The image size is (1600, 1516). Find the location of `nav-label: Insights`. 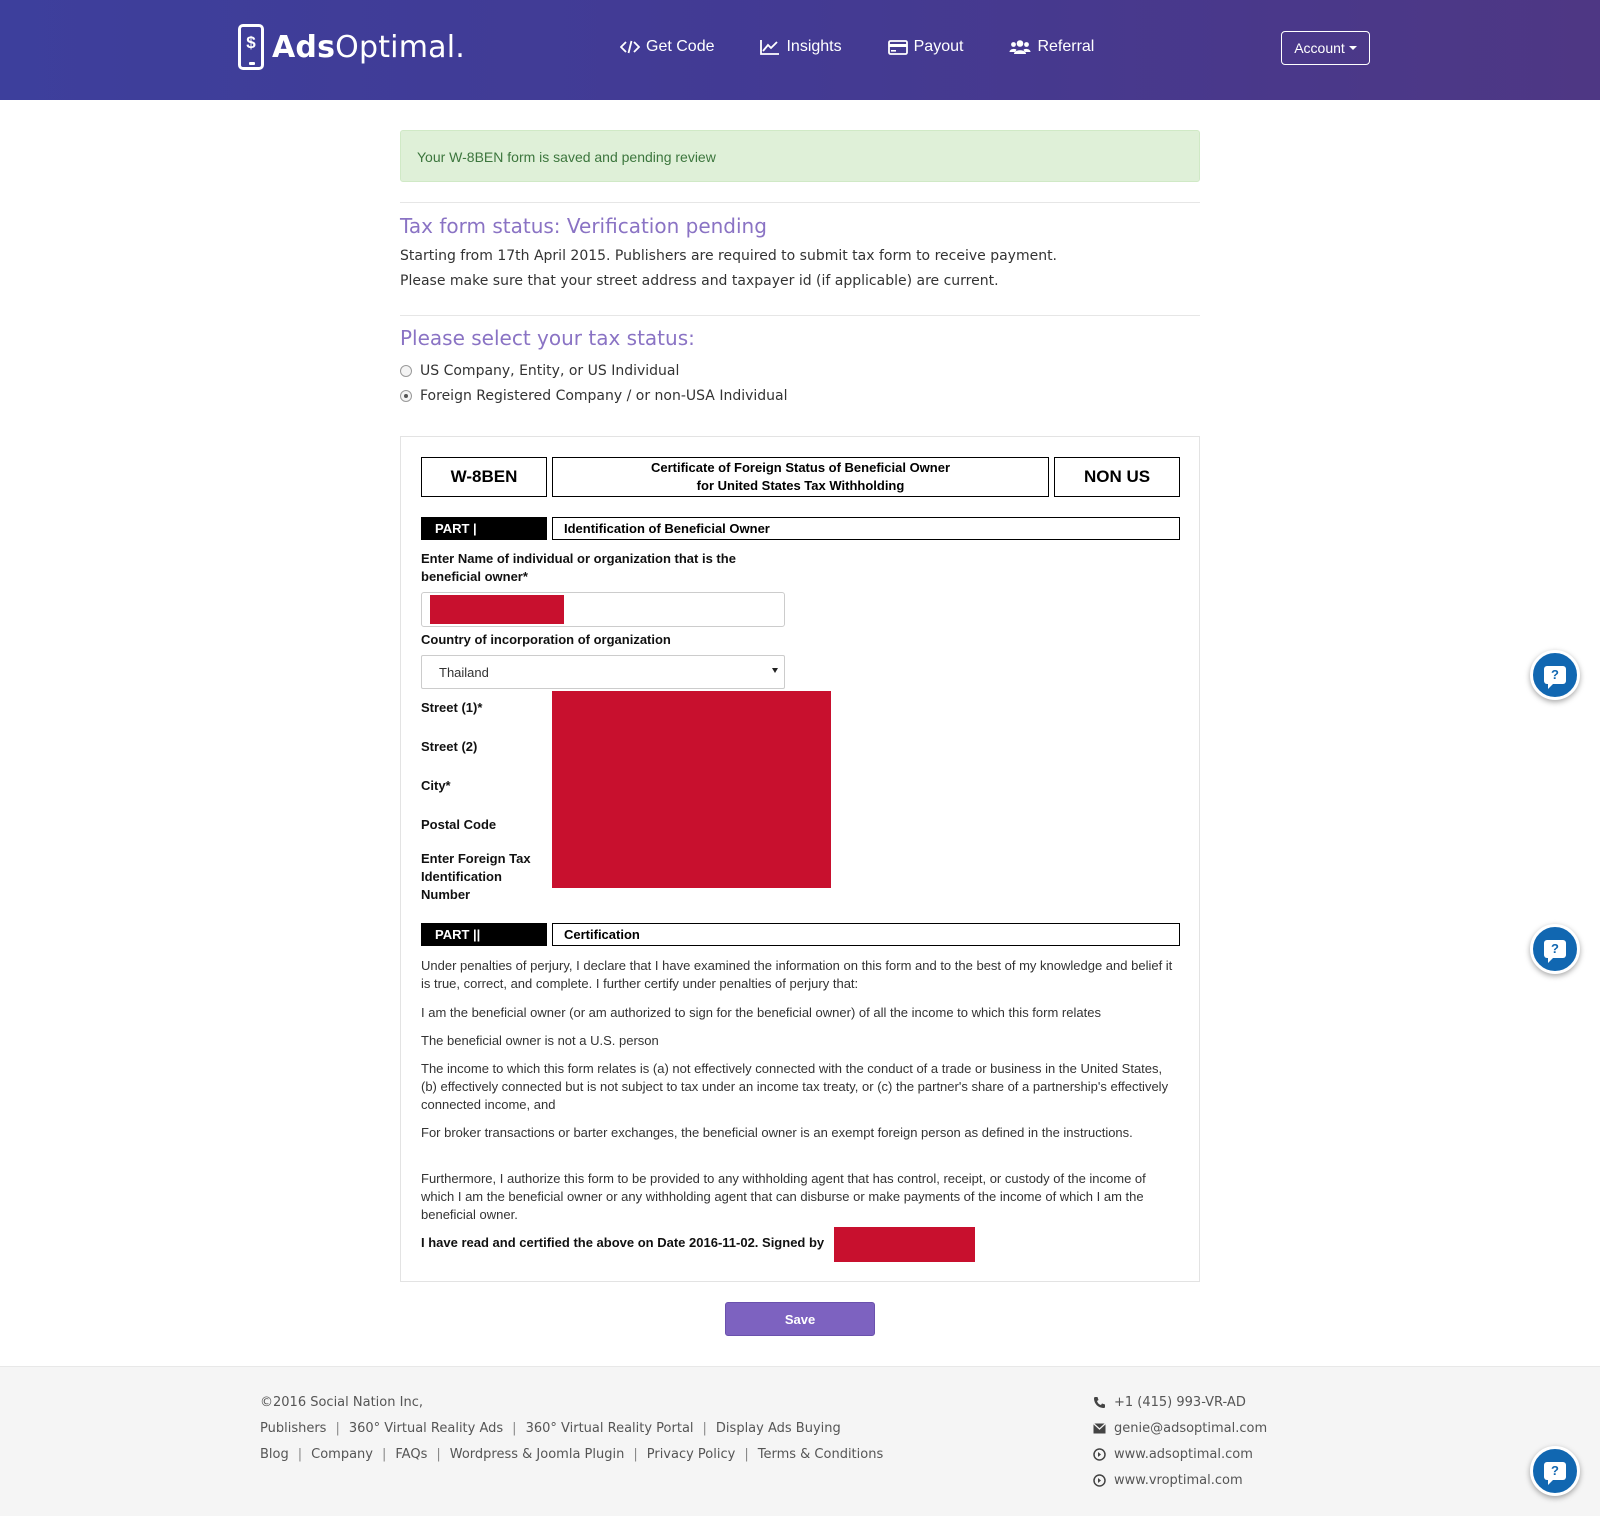

nav-label: Insights is located at coordinates (814, 46).